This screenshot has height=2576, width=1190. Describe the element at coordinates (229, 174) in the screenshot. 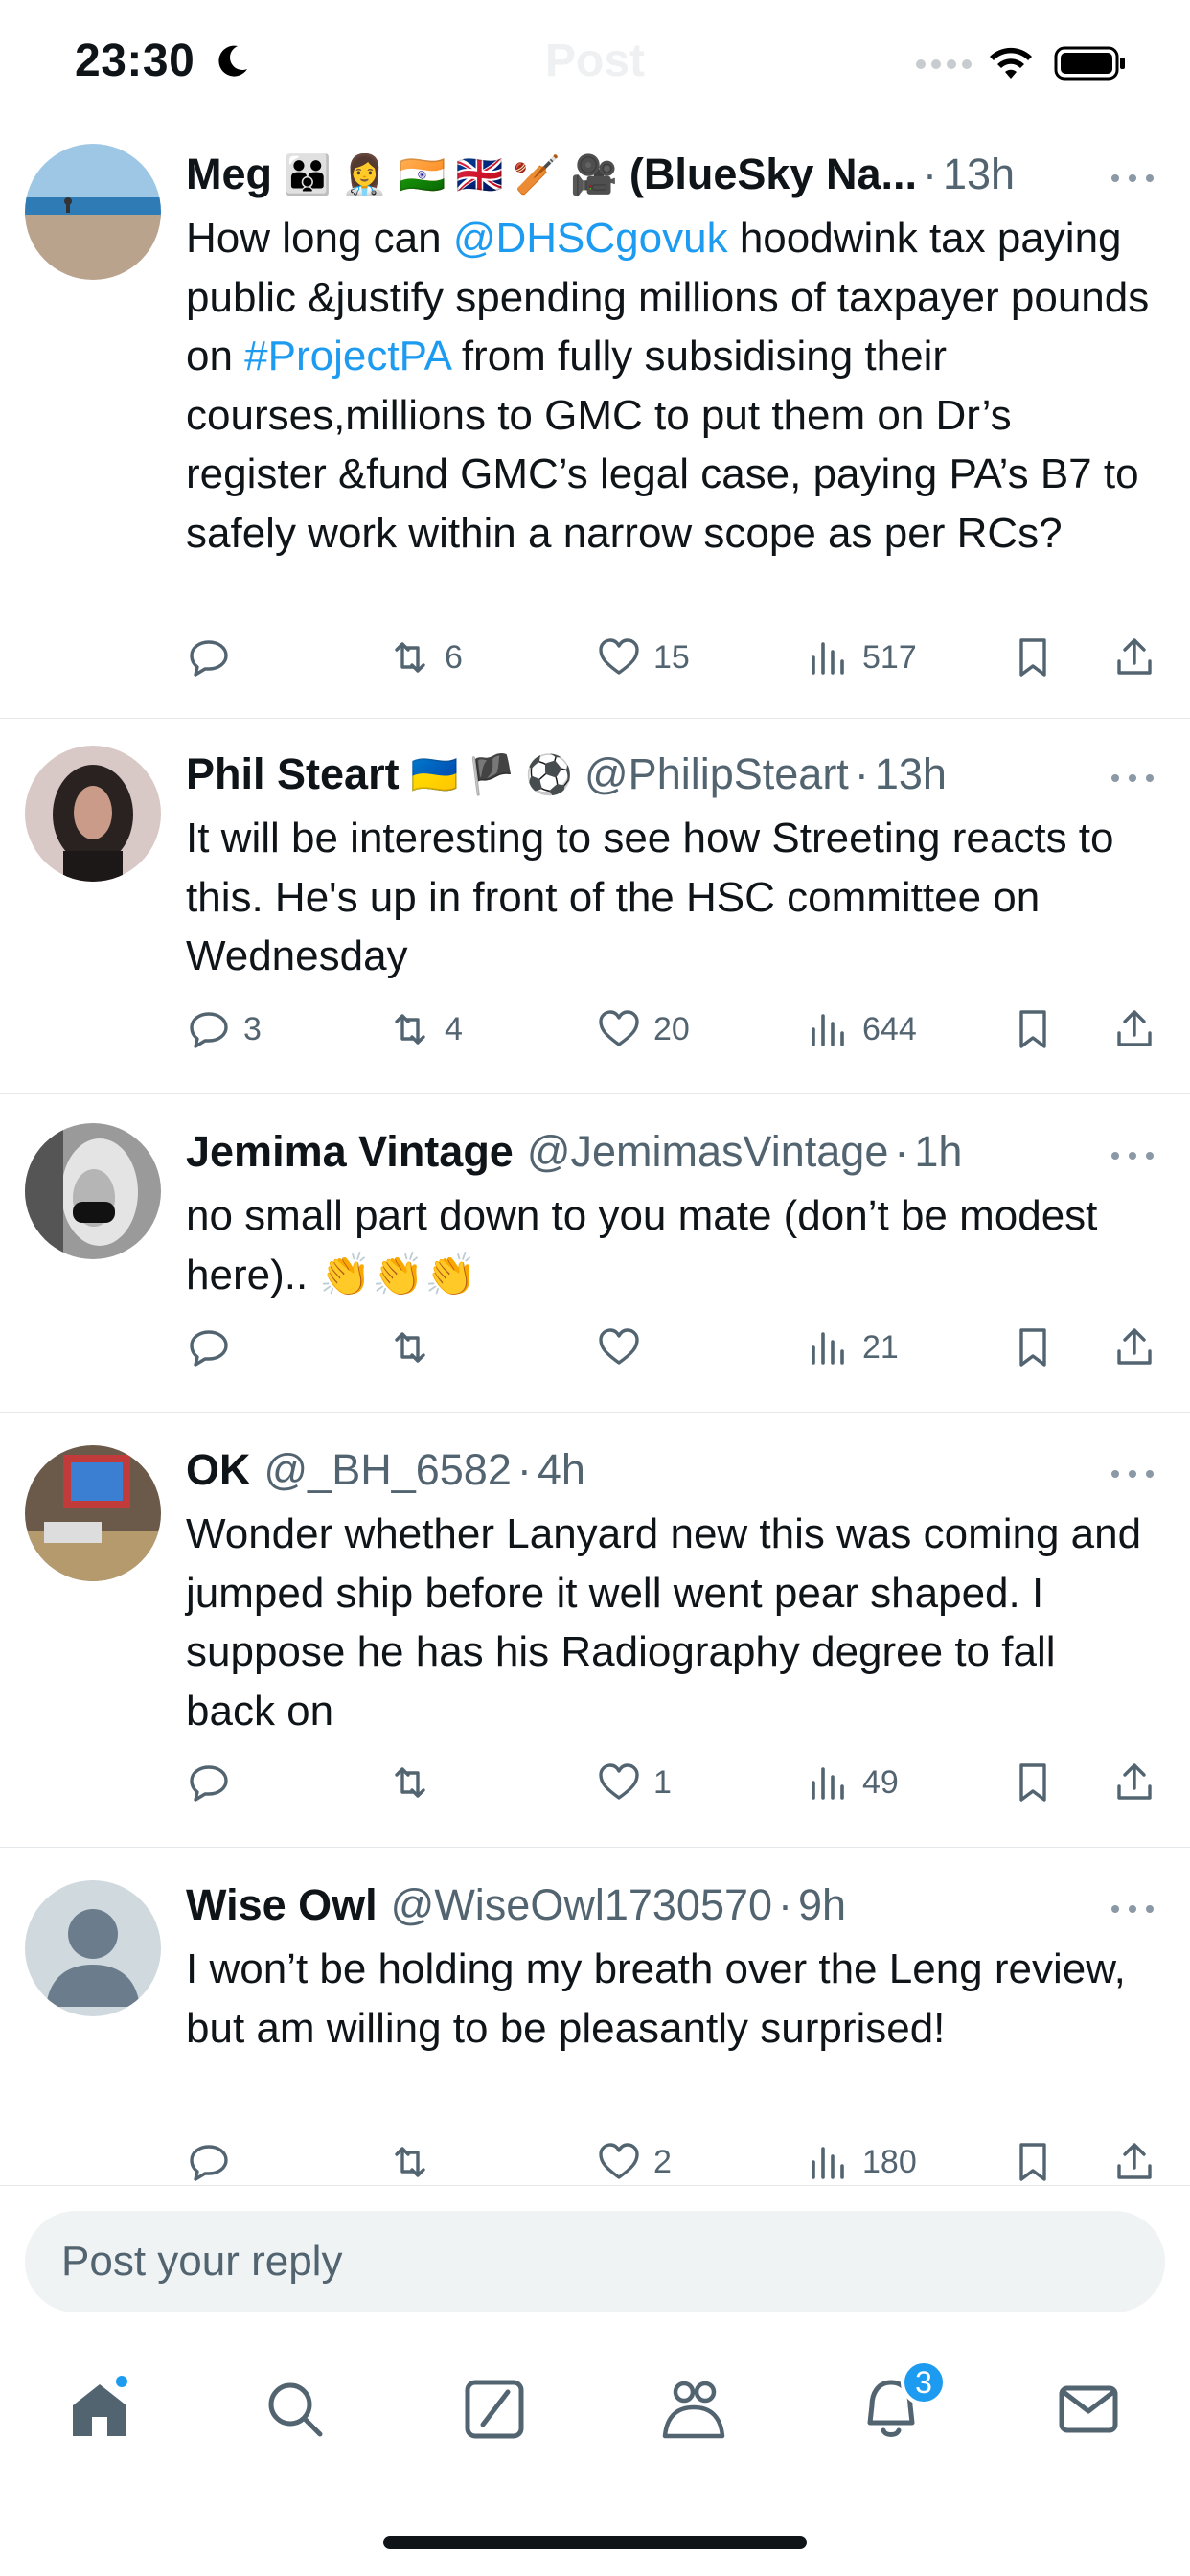

I see `author-name: Meg` at that location.